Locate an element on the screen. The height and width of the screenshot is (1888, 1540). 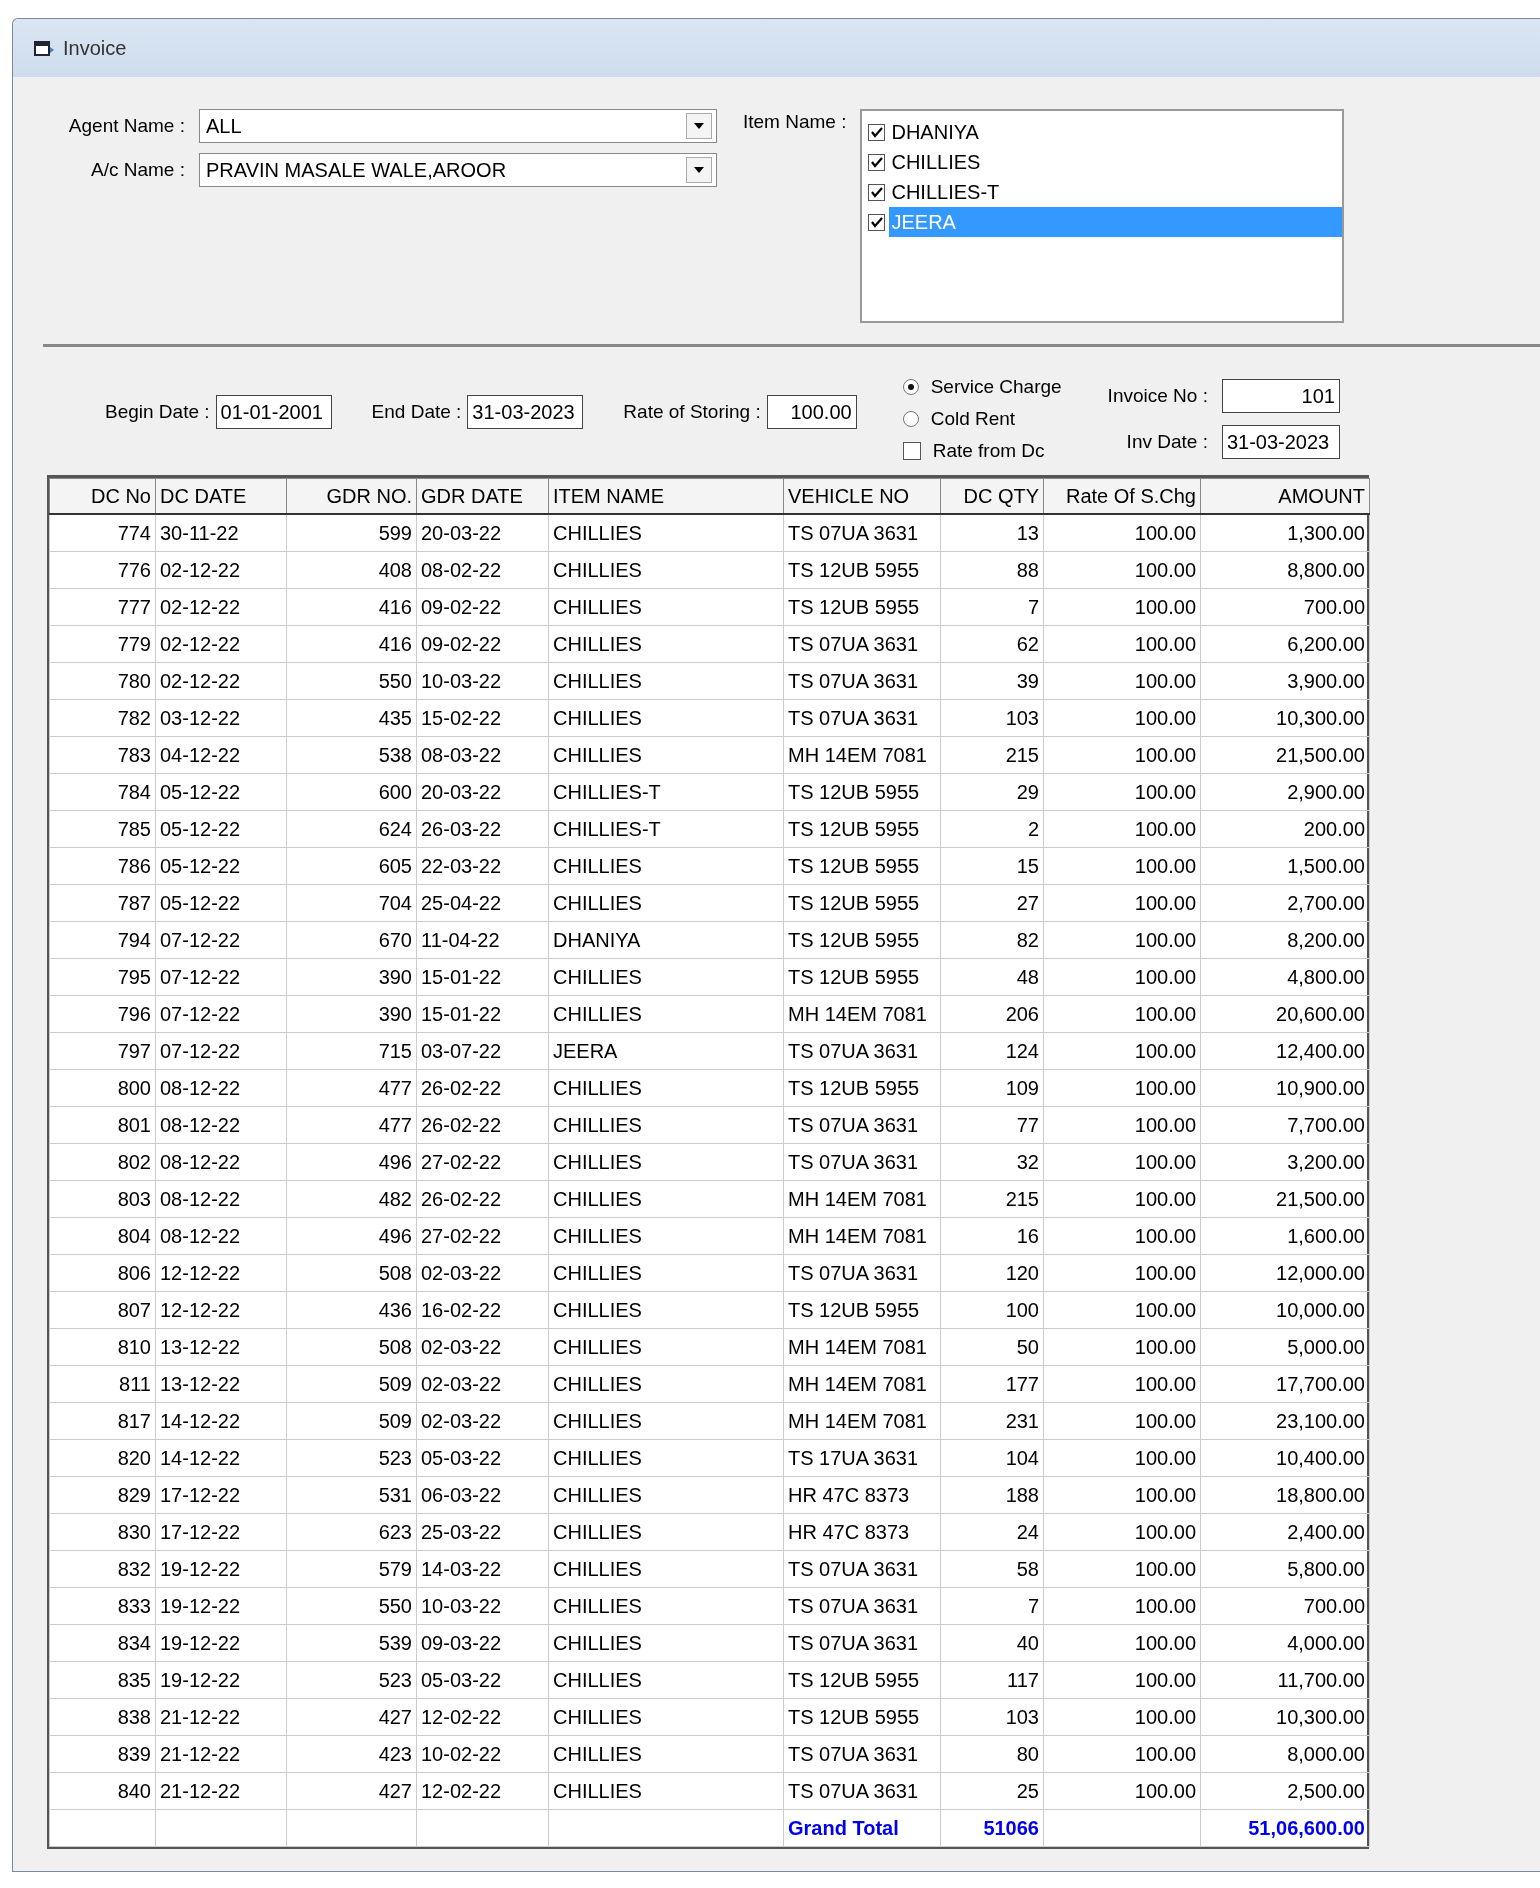
table-cell: 19-12-22 is located at coordinates (221, 1569).